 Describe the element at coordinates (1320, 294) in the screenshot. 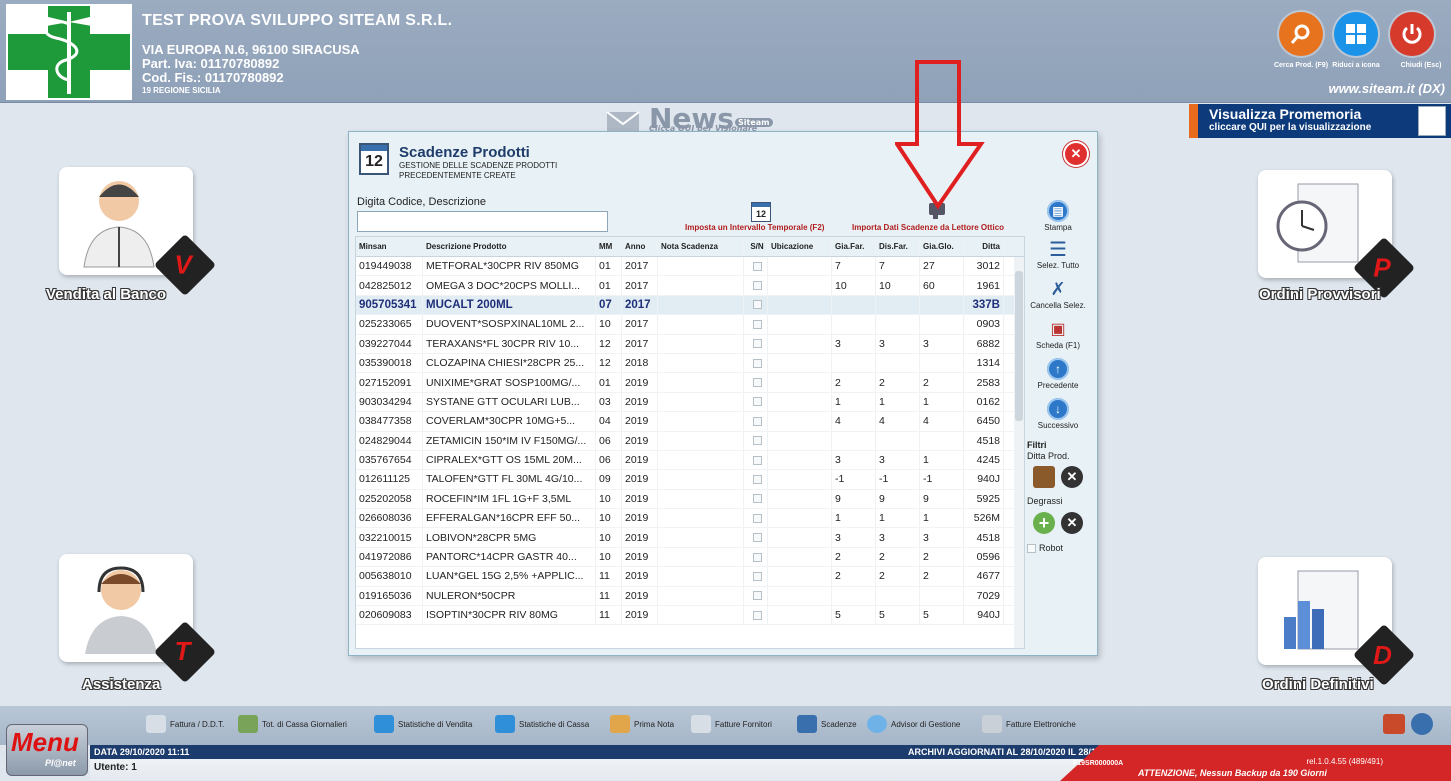

I see `tile-label-provvisori: Ordini Provvisori` at that location.